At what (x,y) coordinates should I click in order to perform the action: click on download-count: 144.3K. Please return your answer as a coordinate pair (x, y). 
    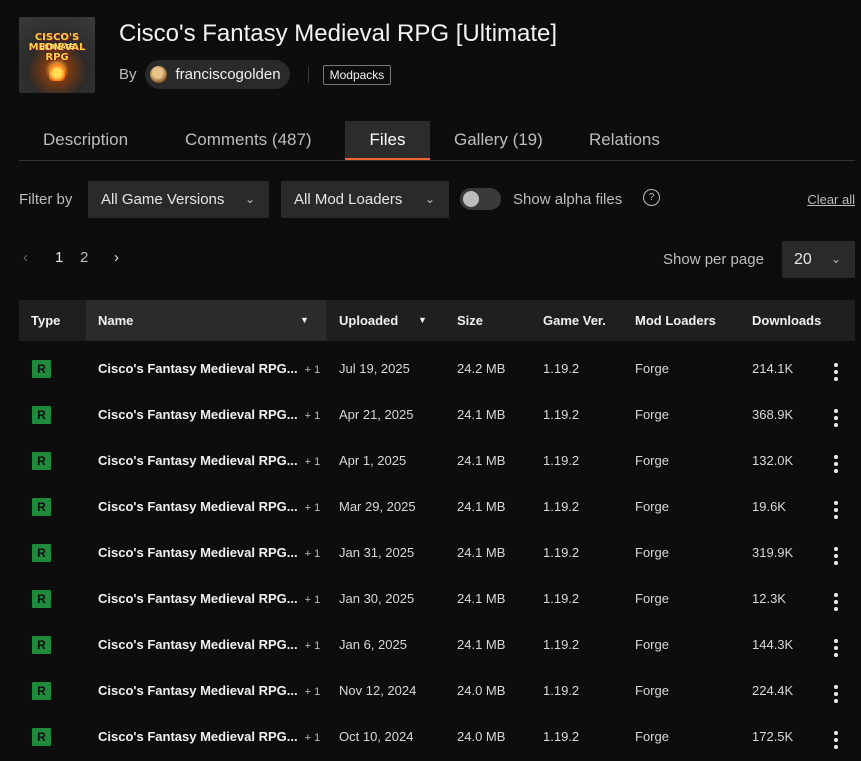
    Looking at the image, I should click on (773, 644).